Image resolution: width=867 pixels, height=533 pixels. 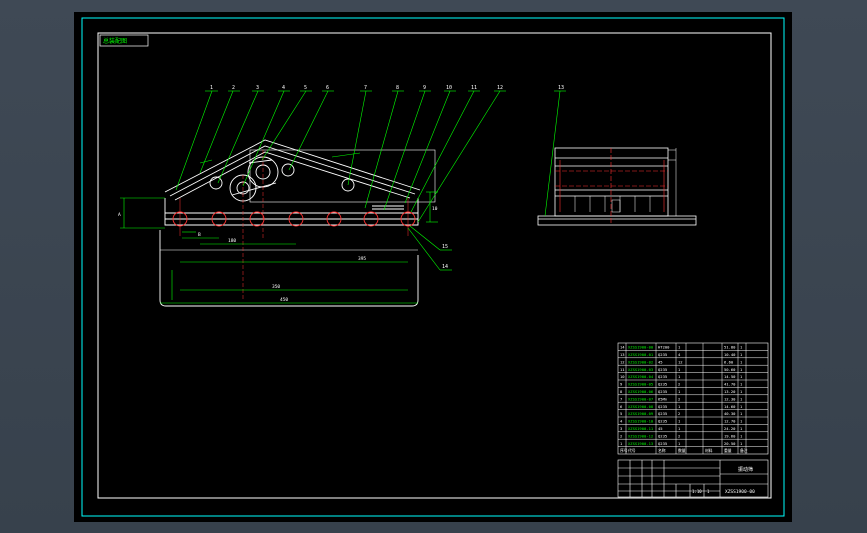 What do you see at coordinates (640, 443) in the screenshot?
I see `parts-table-cell: XZSS1900-13` at bounding box center [640, 443].